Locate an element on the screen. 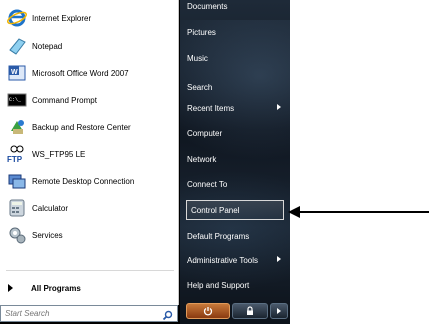 This screenshot has height=326, width=433. places-label: Computer is located at coordinates (205, 133).